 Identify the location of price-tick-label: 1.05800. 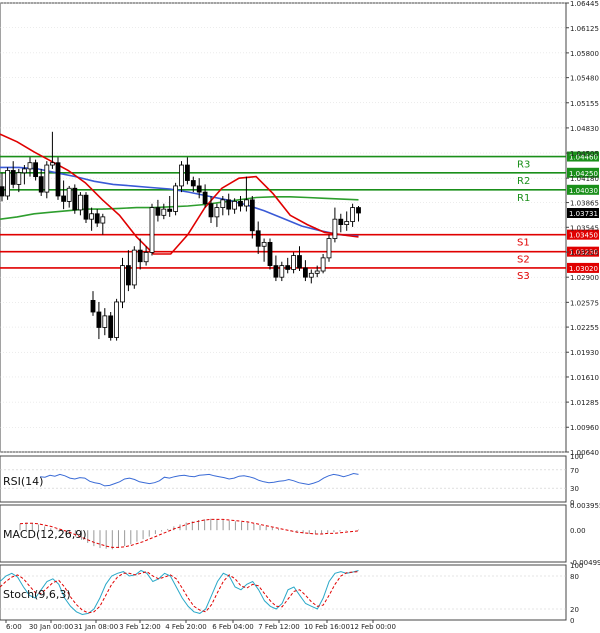
(584, 54).